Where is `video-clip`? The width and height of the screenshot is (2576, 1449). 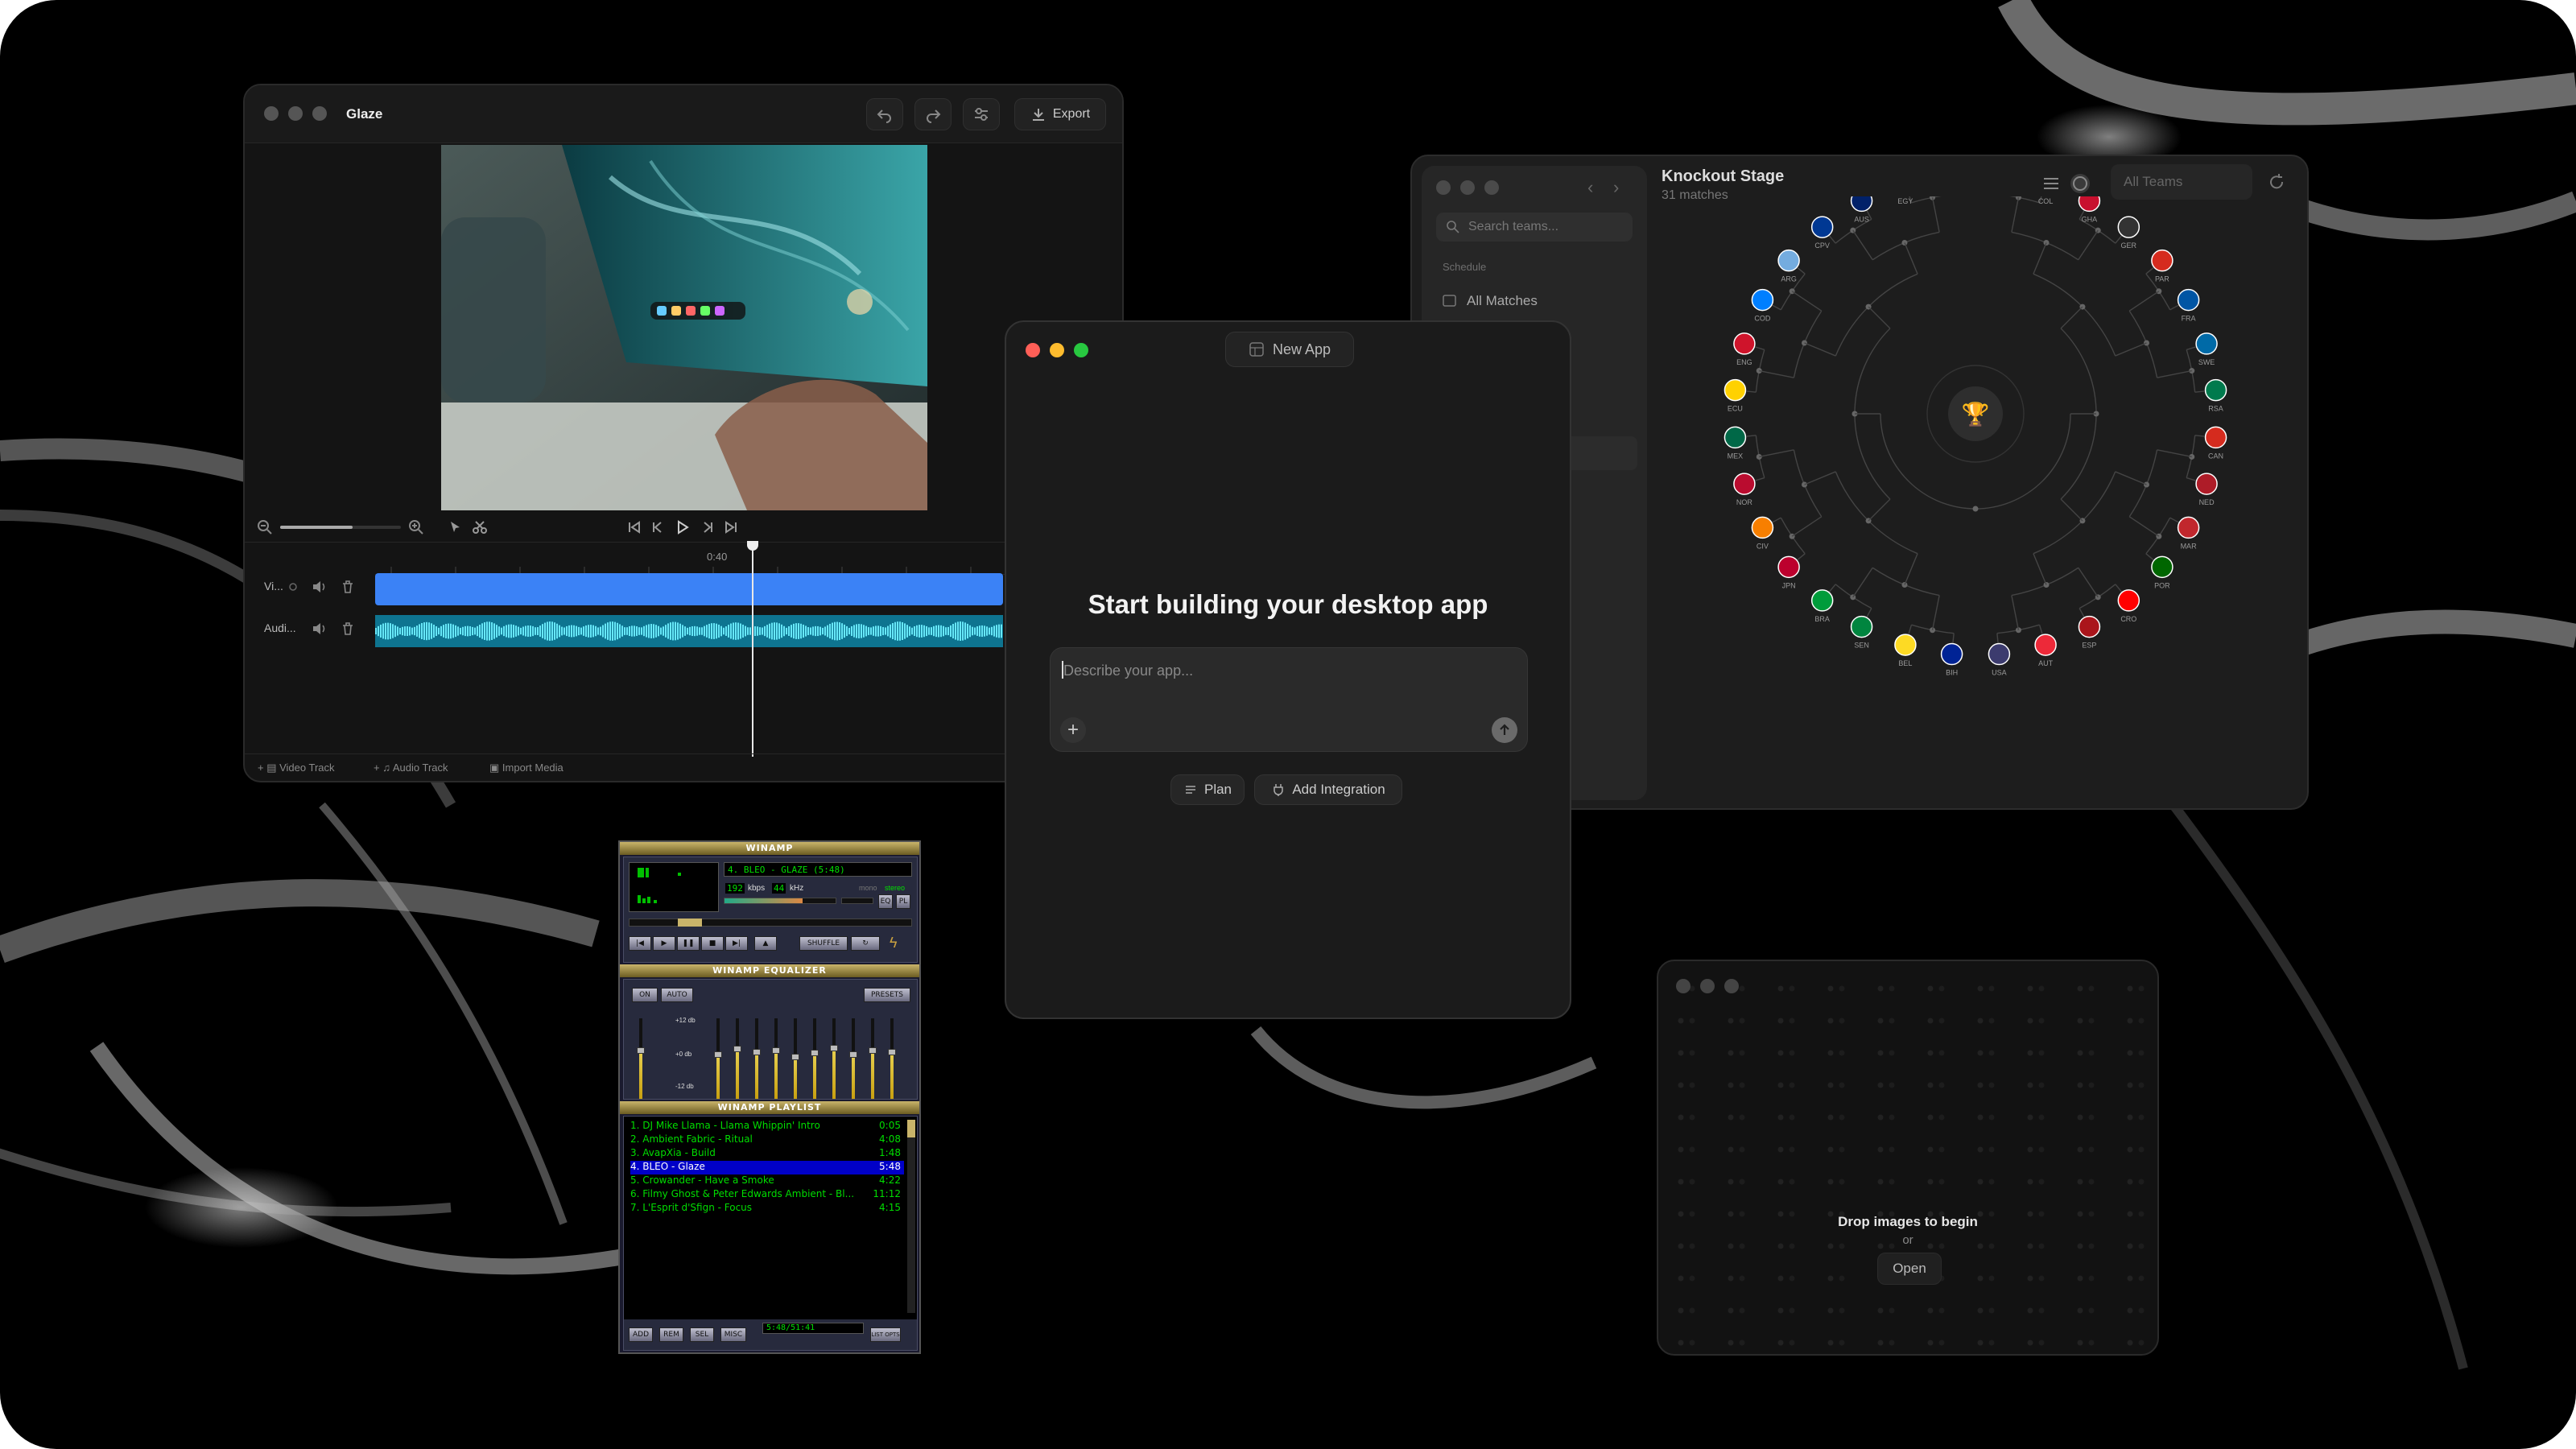
video-clip is located at coordinates (689, 589).